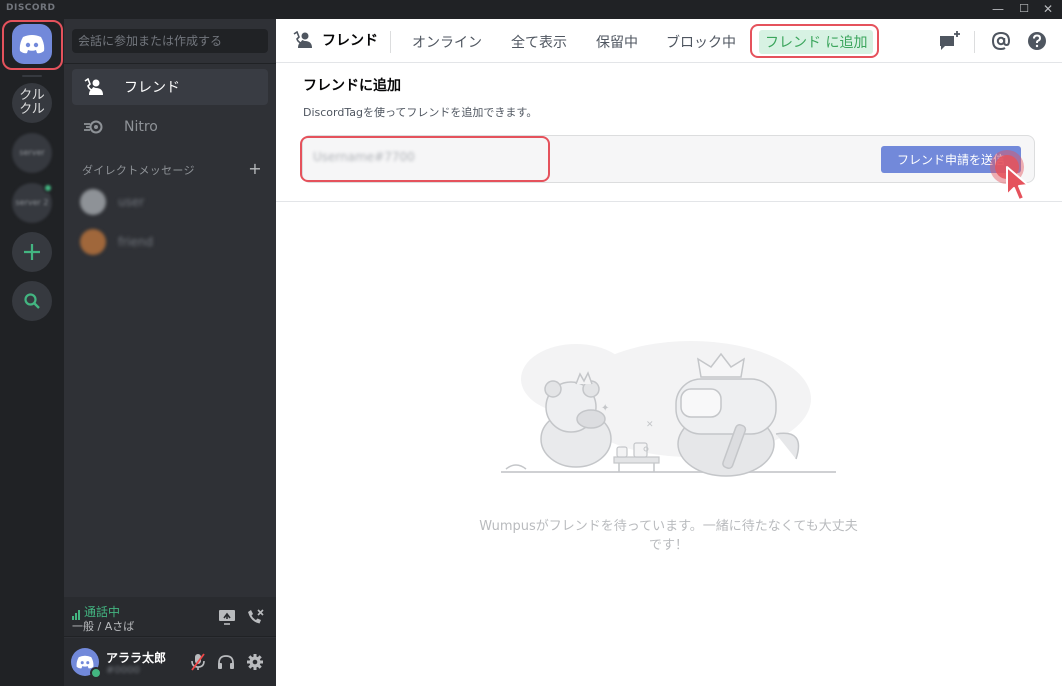 This screenshot has height=686, width=1062. What do you see at coordinates (123, 670) in the screenshot?
I see `user-tag: #0000` at bounding box center [123, 670].